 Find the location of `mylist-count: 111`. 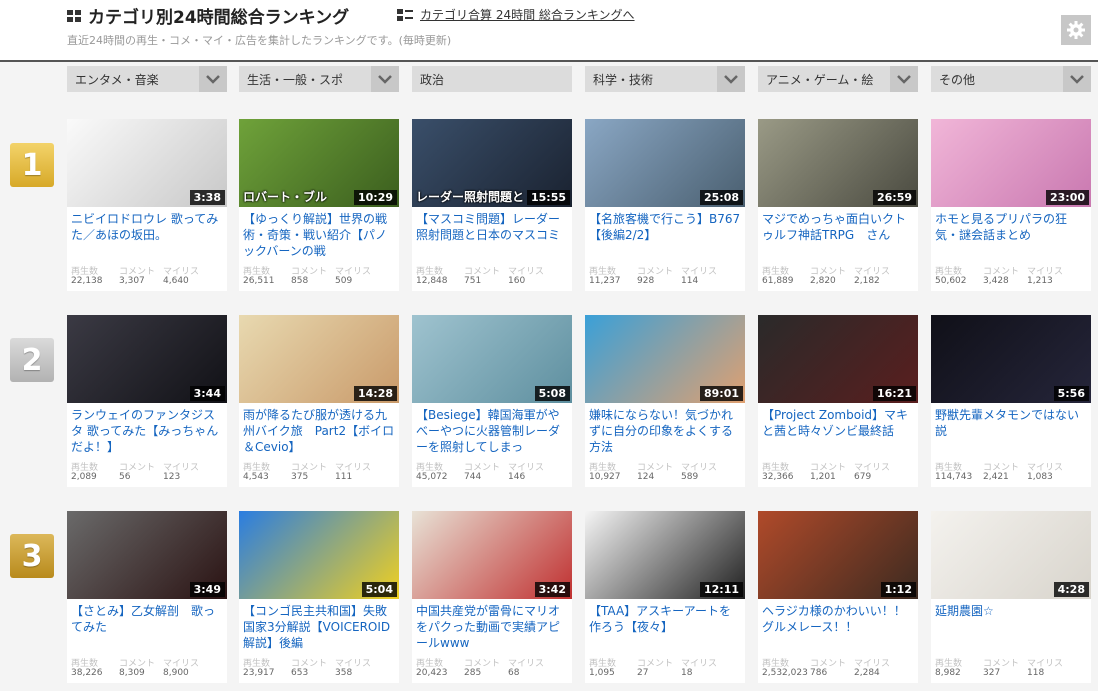

mylist-count: 111 is located at coordinates (344, 477).